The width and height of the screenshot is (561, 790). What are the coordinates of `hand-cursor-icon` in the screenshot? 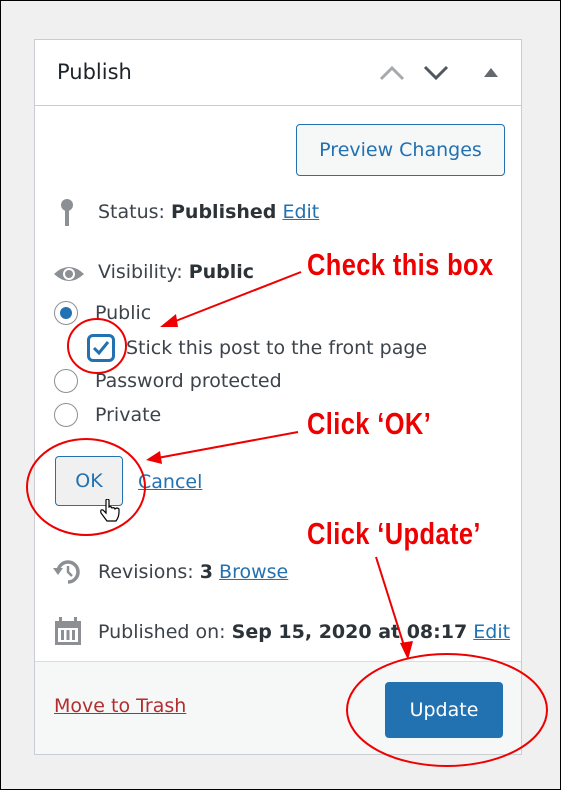 It's located at (110, 510).